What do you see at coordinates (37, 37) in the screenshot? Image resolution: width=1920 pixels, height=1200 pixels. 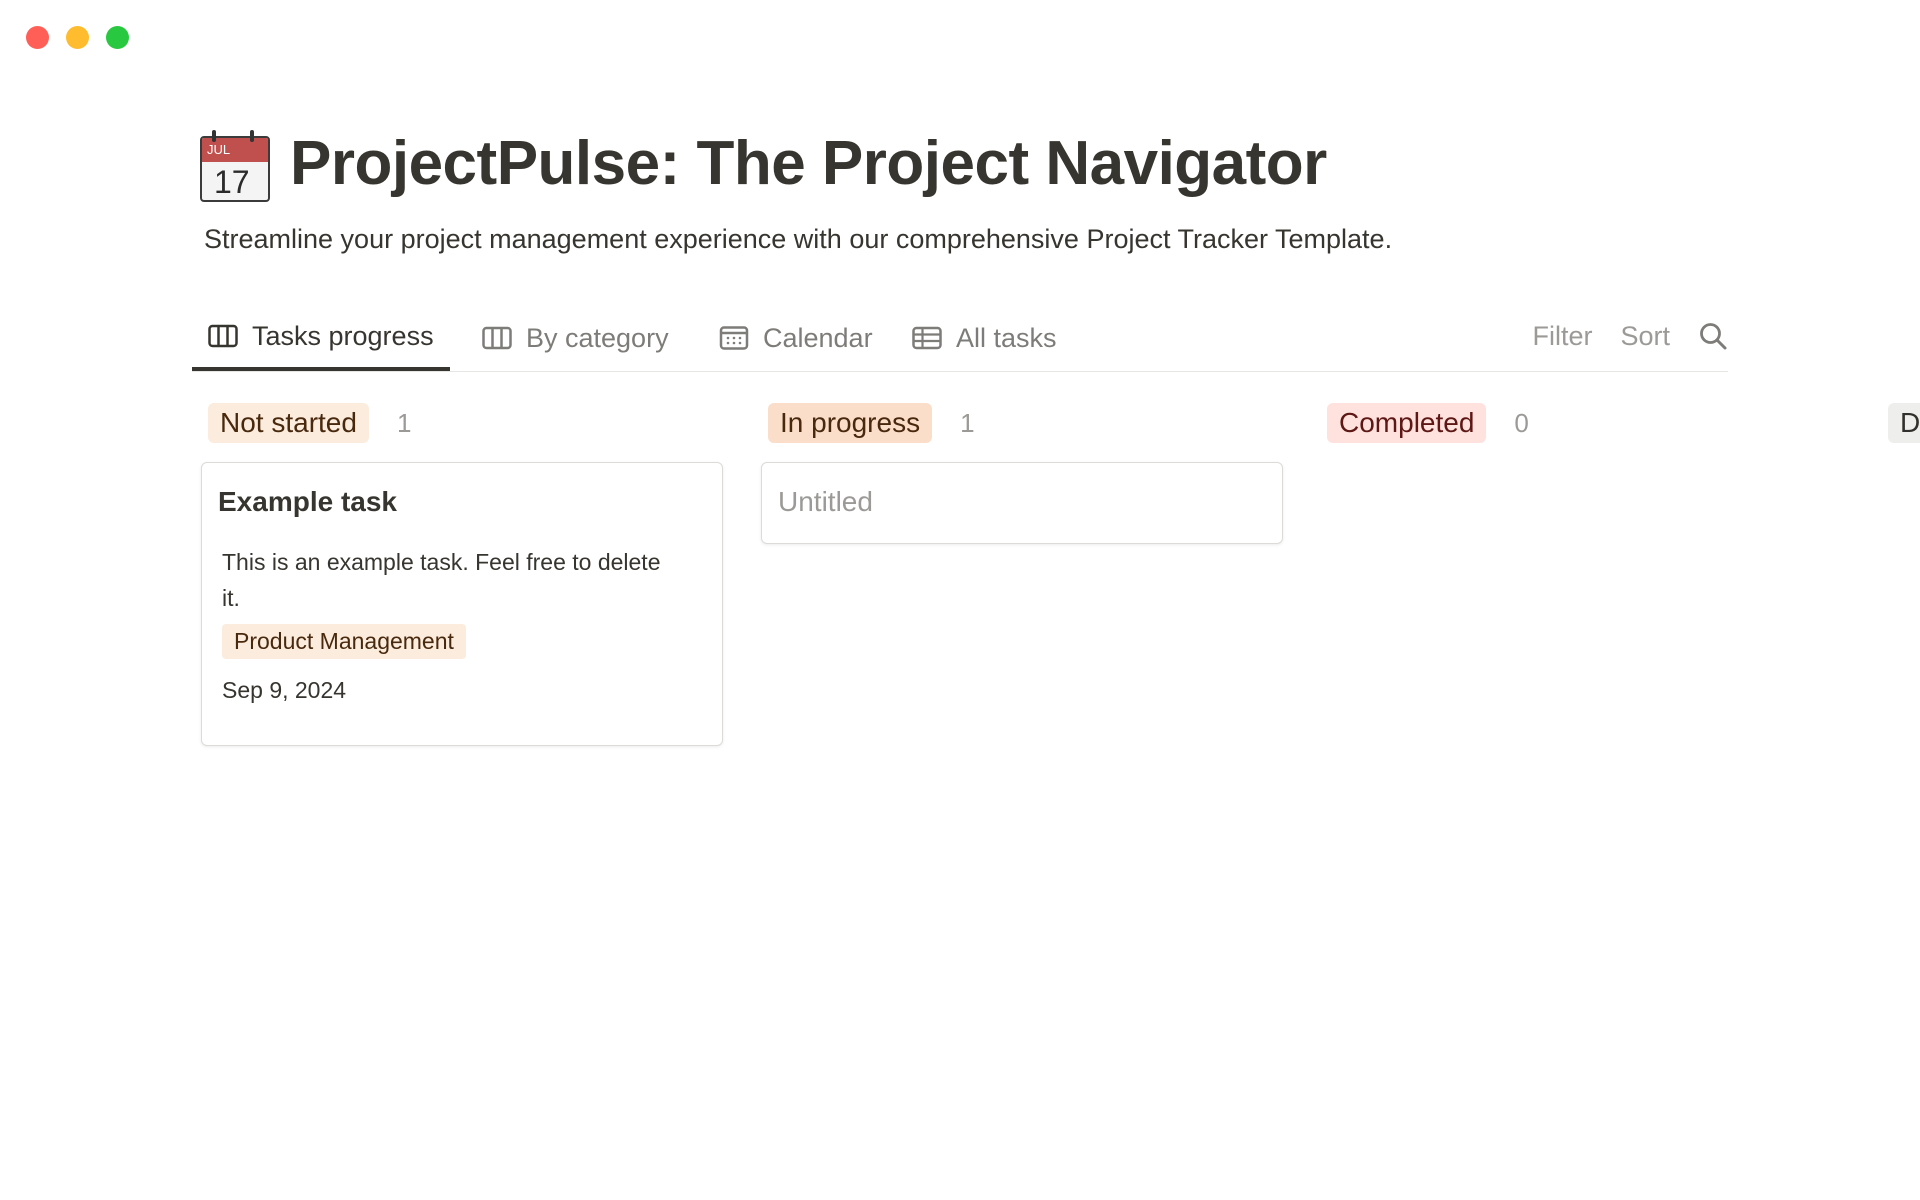 I see `close-window-button` at bounding box center [37, 37].